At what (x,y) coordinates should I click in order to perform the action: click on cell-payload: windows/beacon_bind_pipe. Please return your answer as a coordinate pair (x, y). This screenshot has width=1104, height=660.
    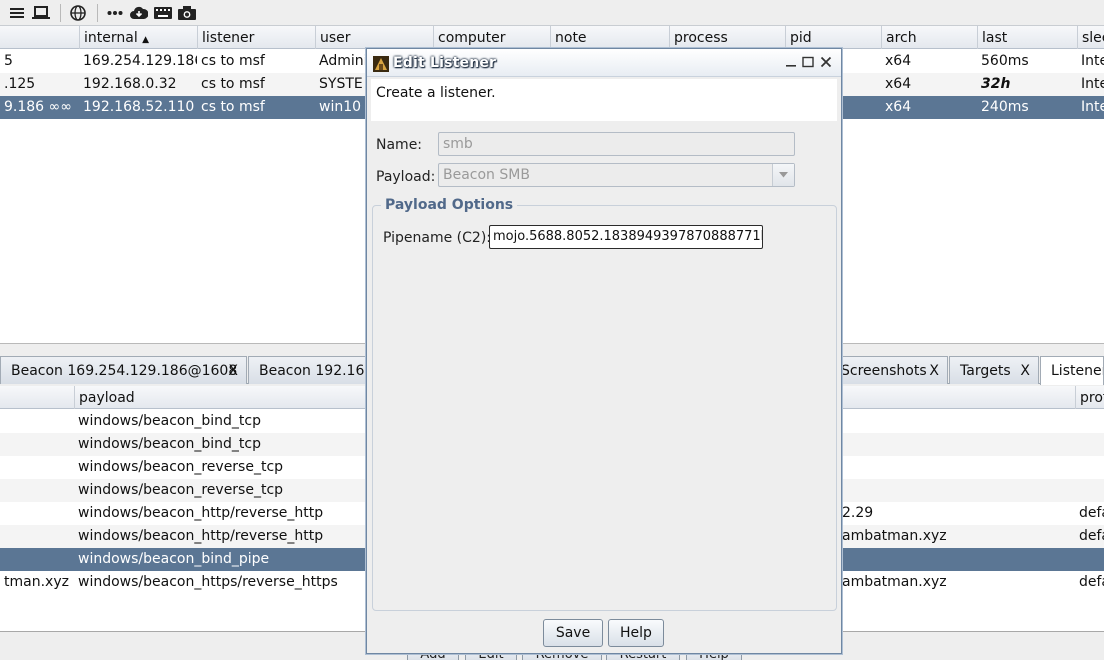
    Looking at the image, I should click on (174, 559).